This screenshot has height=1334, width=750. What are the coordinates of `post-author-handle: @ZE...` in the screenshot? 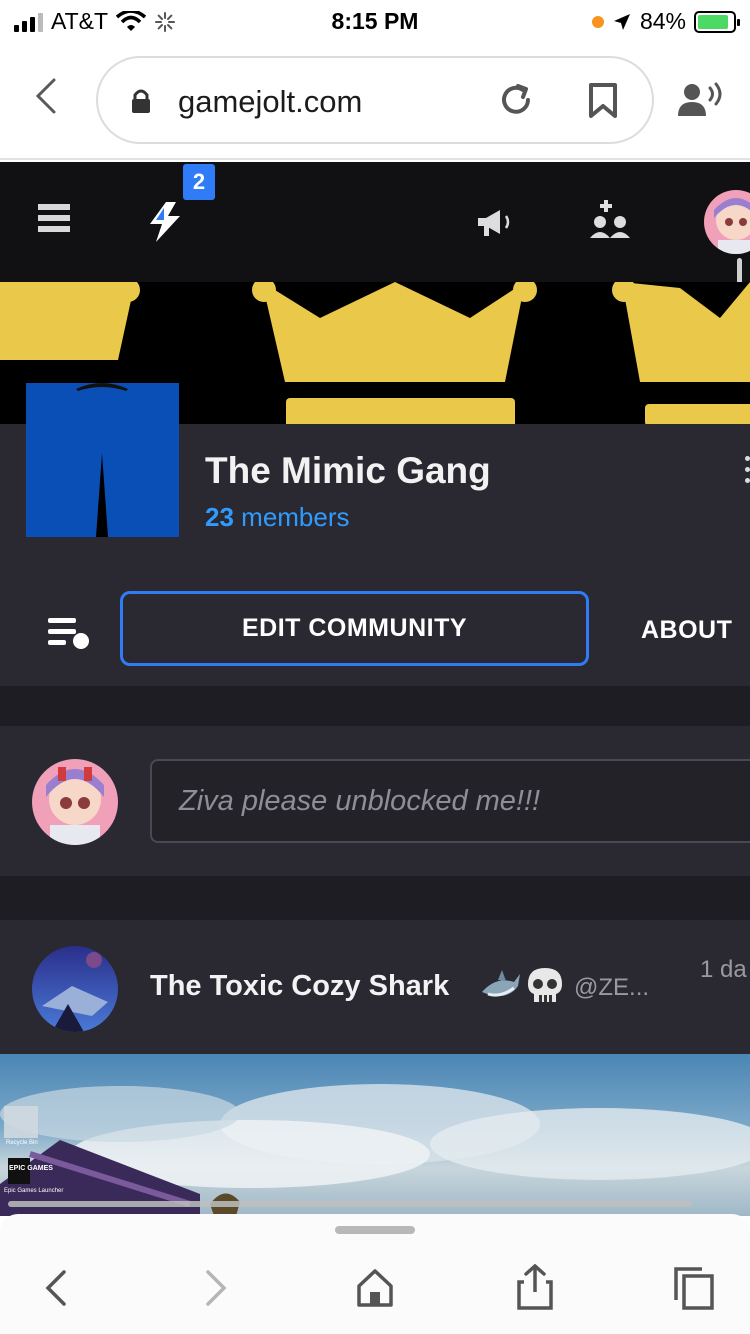 It's located at (611, 988).